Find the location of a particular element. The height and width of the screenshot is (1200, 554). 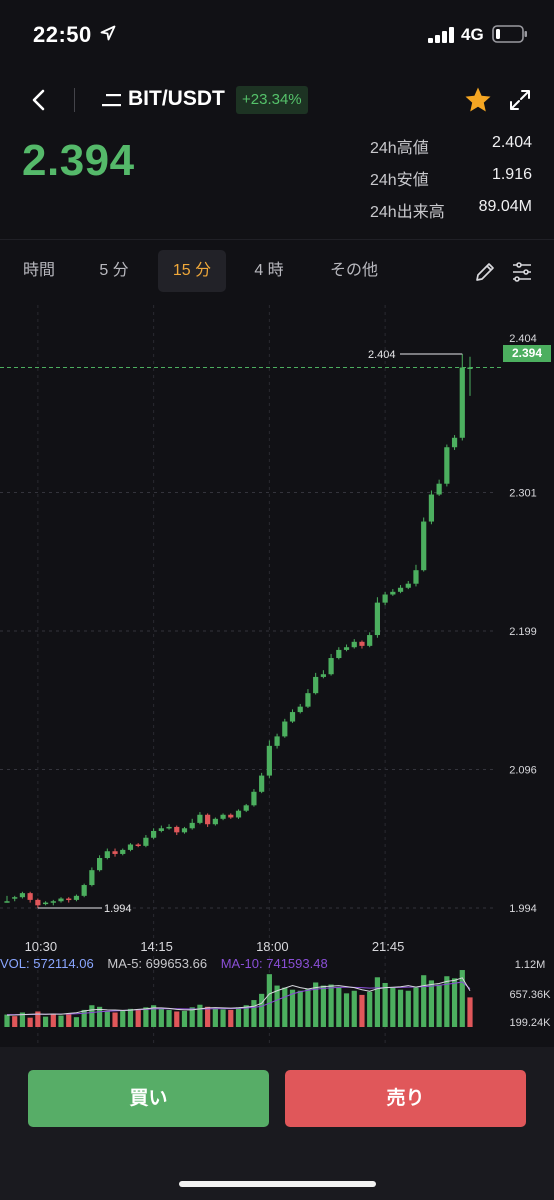

stat-high-label: 24h高値 is located at coordinates (399, 148).